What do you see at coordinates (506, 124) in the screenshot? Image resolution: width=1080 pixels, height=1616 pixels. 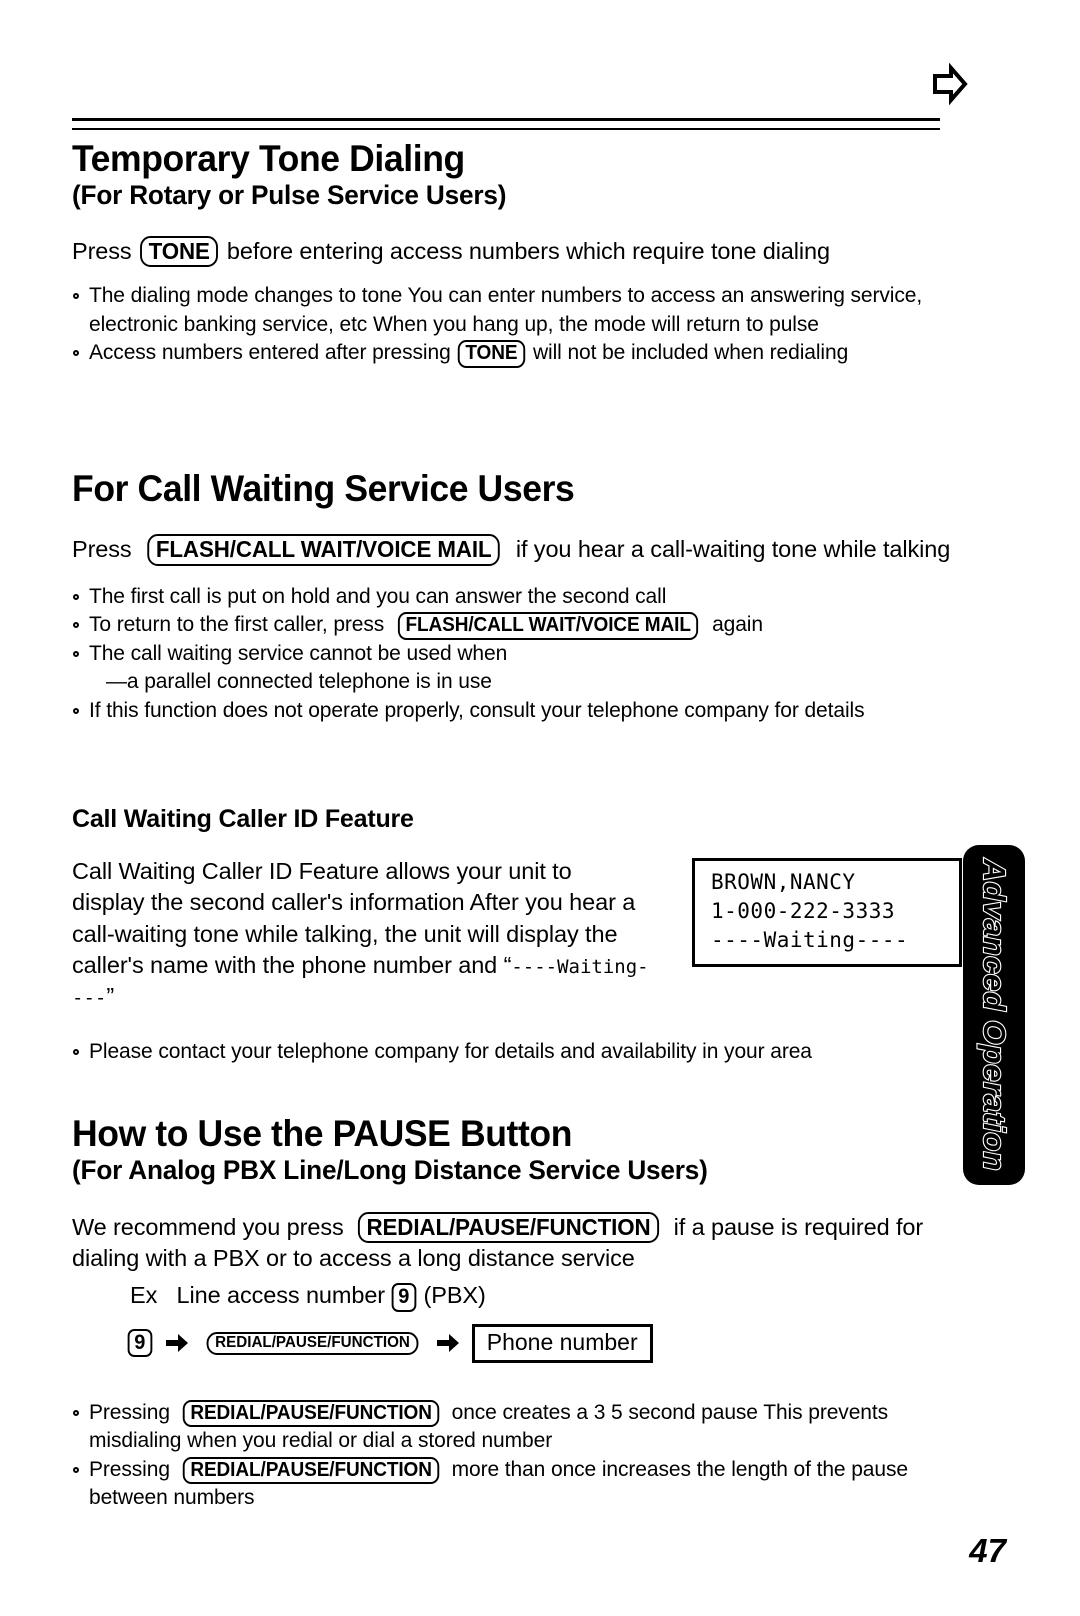 I see `header-rule` at bounding box center [506, 124].